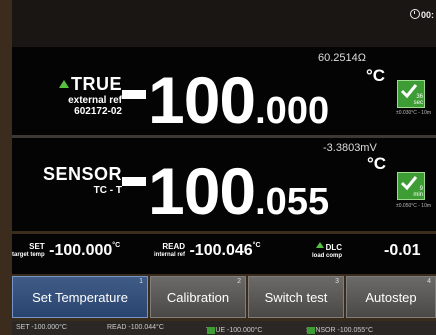  I want to click on set-value: -100.000, so click(81, 250).